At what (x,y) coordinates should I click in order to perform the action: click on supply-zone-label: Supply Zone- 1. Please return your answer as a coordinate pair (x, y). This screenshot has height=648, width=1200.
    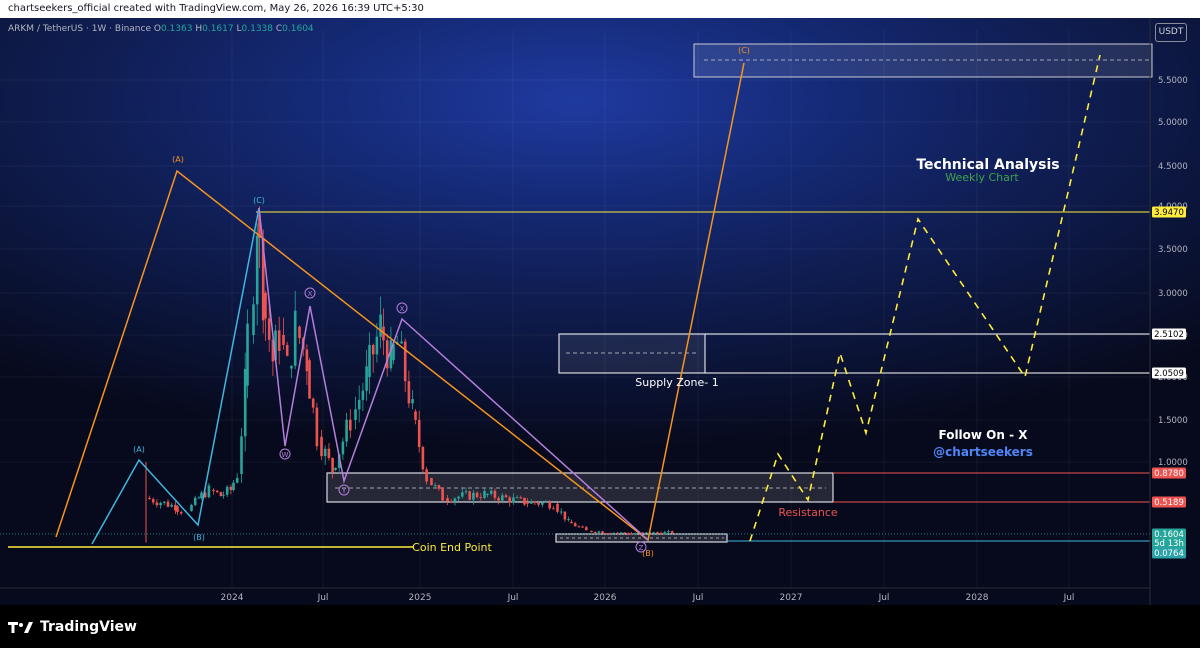
    Looking at the image, I should click on (676, 382).